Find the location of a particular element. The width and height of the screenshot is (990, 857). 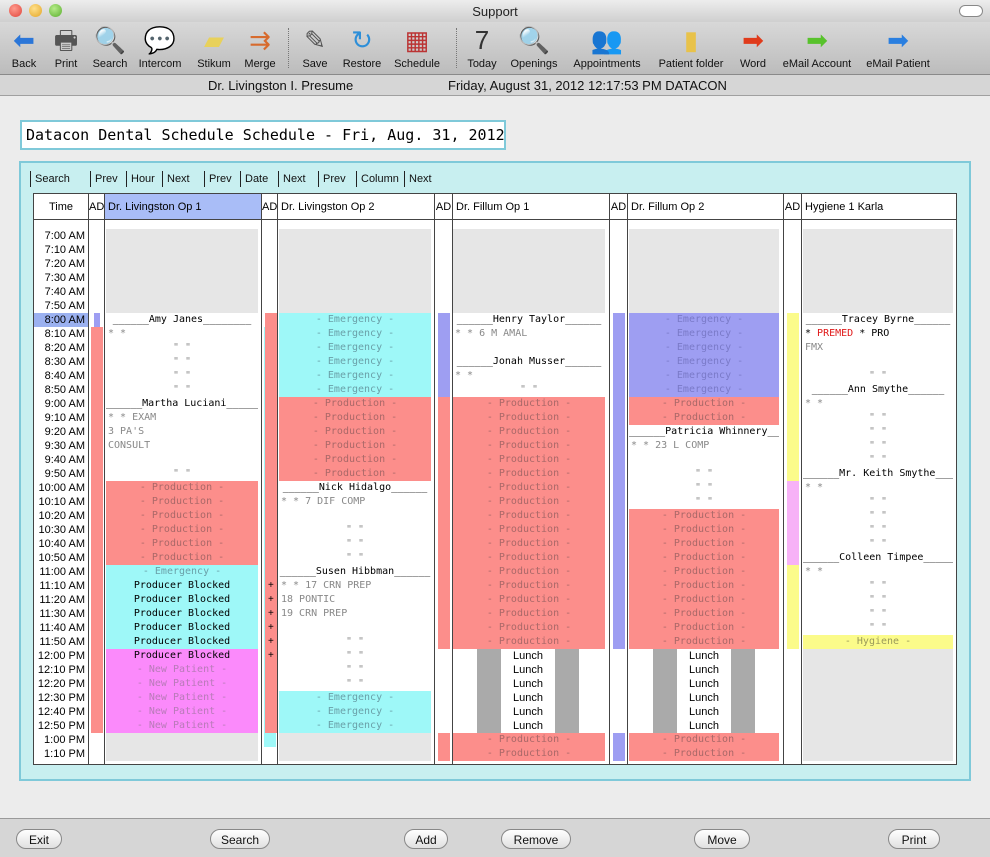

appointment-slot: ______Amy Janes________ is located at coordinates (182, 320).